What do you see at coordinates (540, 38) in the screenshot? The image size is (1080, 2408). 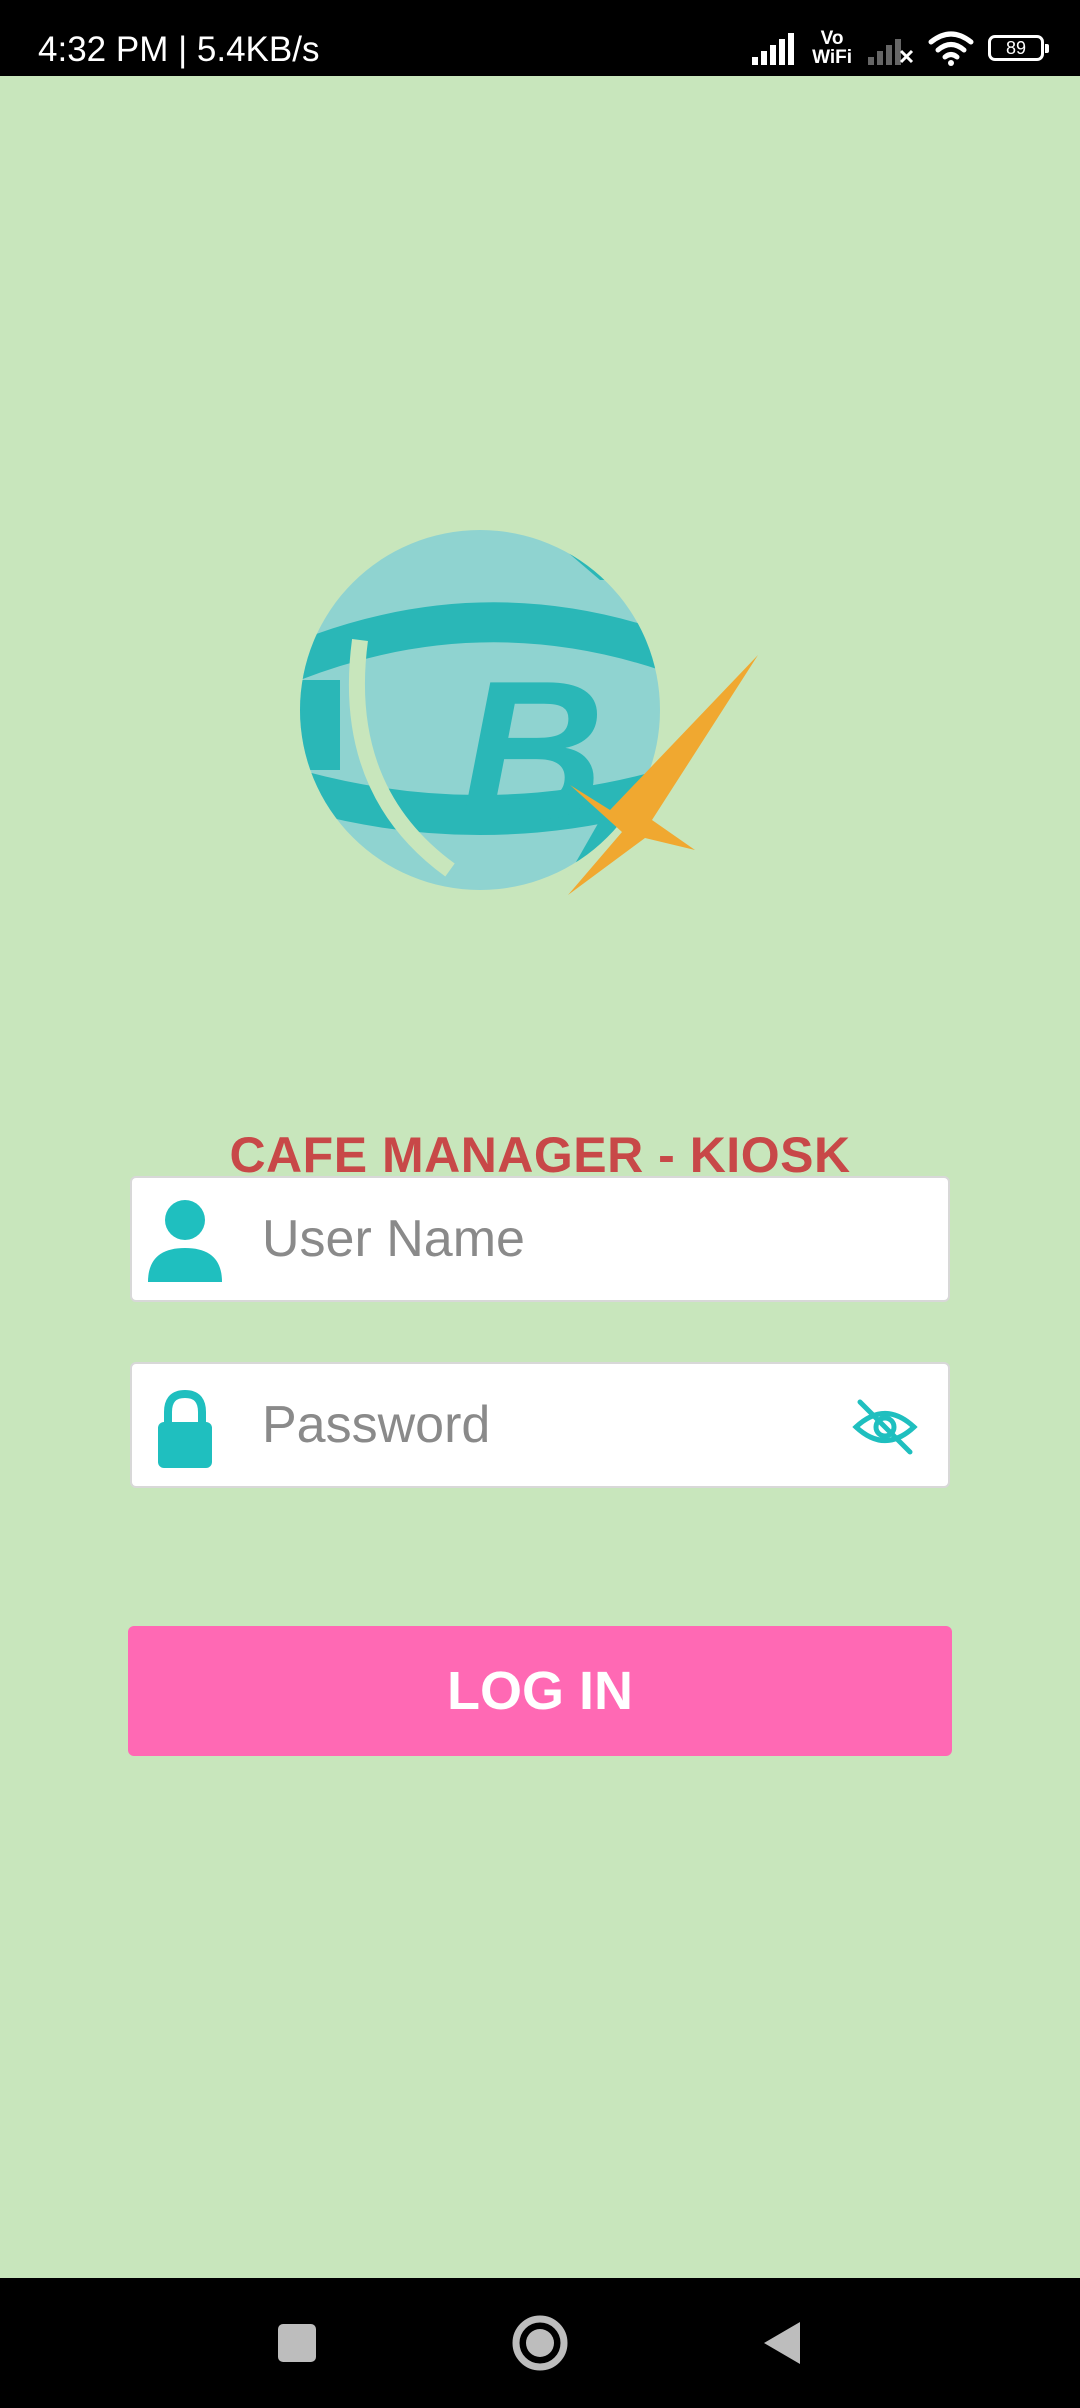 I see `status-bar: 4:32 PM | 5.4KB/s Vo WiFi 89` at bounding box center [540, 38].